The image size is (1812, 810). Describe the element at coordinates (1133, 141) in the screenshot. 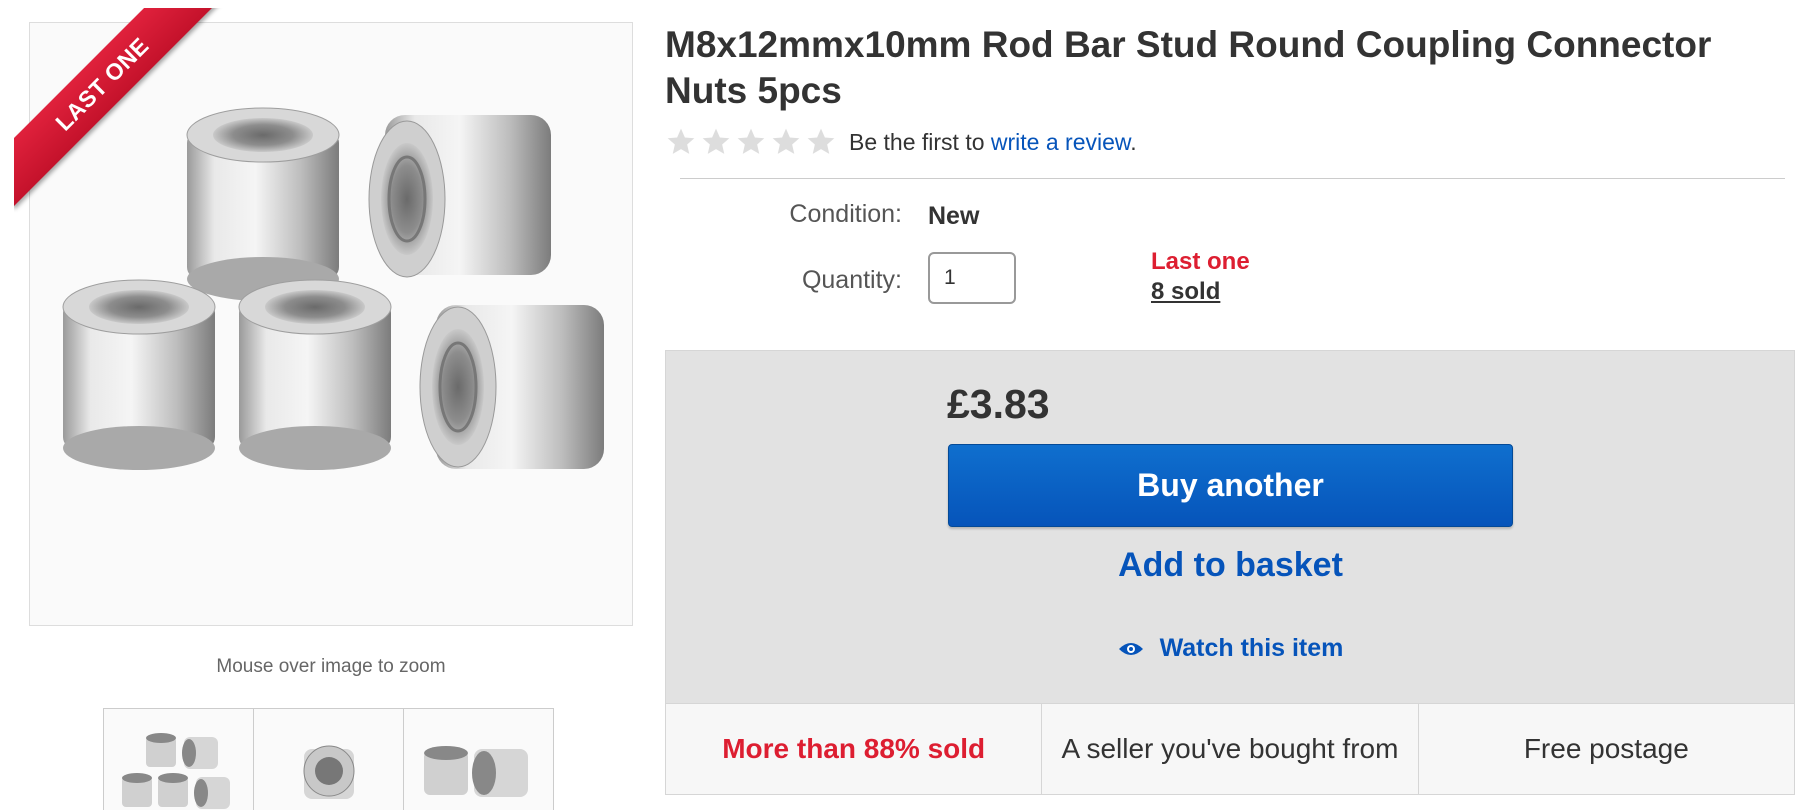

I see `review-suffix: .` at that location.